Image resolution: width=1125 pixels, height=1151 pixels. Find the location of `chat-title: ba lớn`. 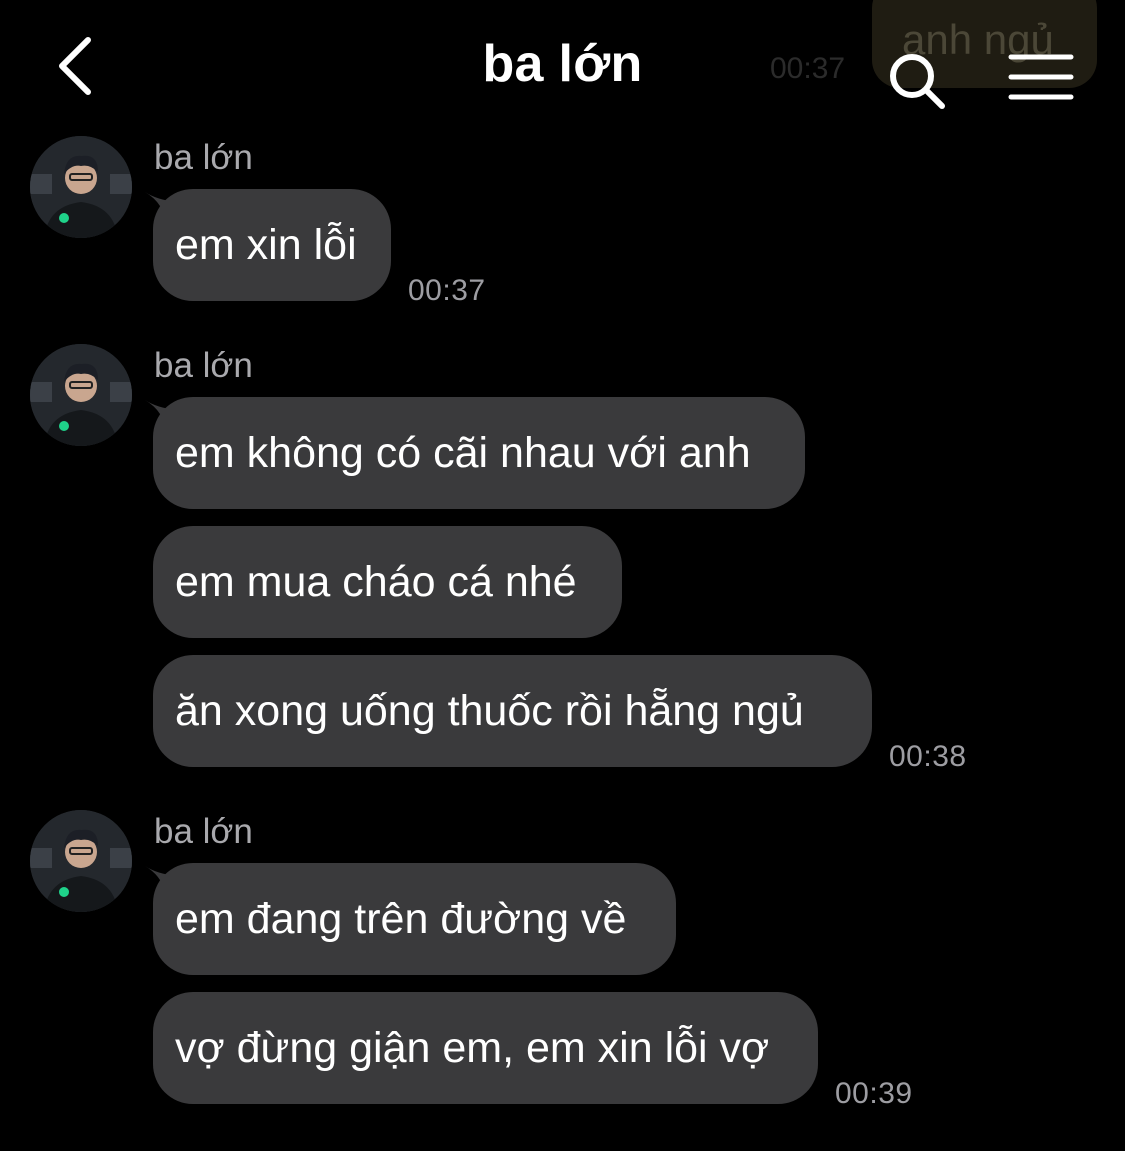

chat-title: ba lớn is located at coordinates (562, 64).